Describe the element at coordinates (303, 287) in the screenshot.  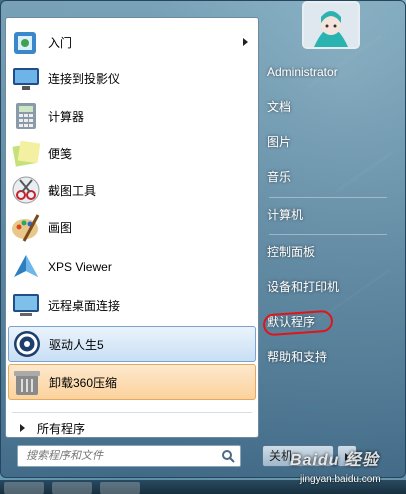
I see `devices-printers-link: 设备和打印机` at that location.